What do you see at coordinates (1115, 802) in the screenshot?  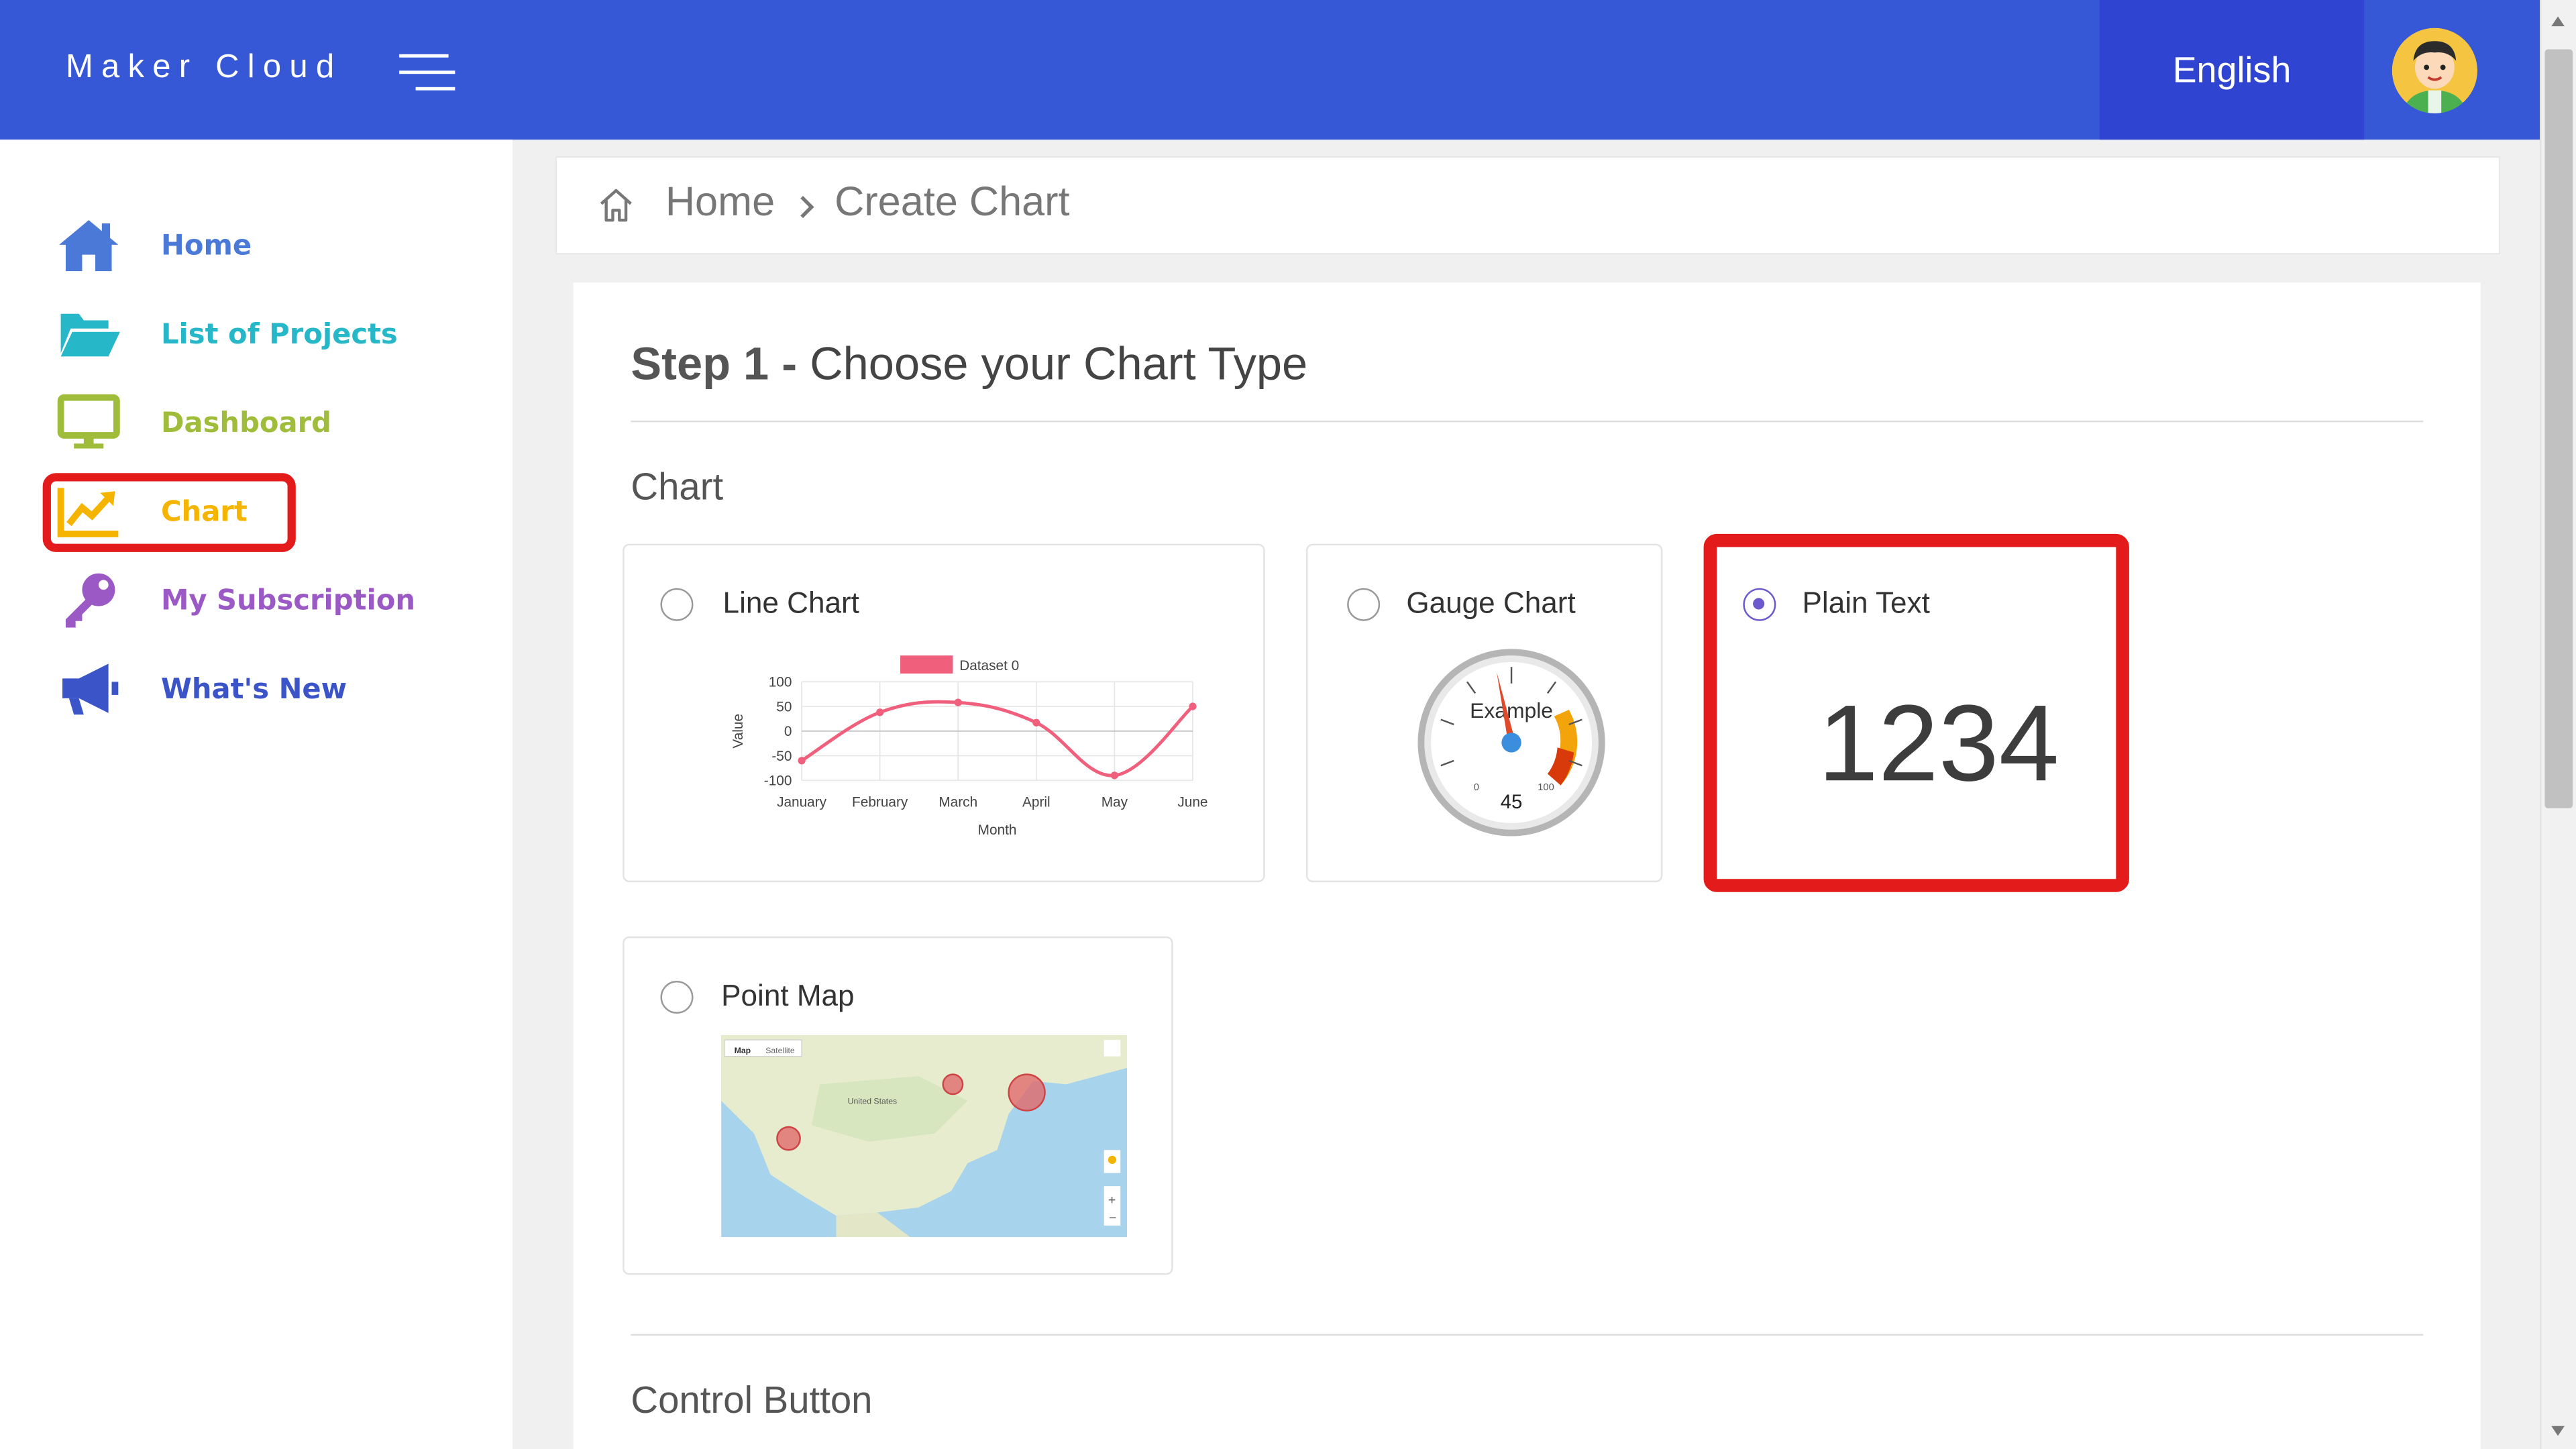 I see `x-tick-label: May` at bounding box center [1115, 802].